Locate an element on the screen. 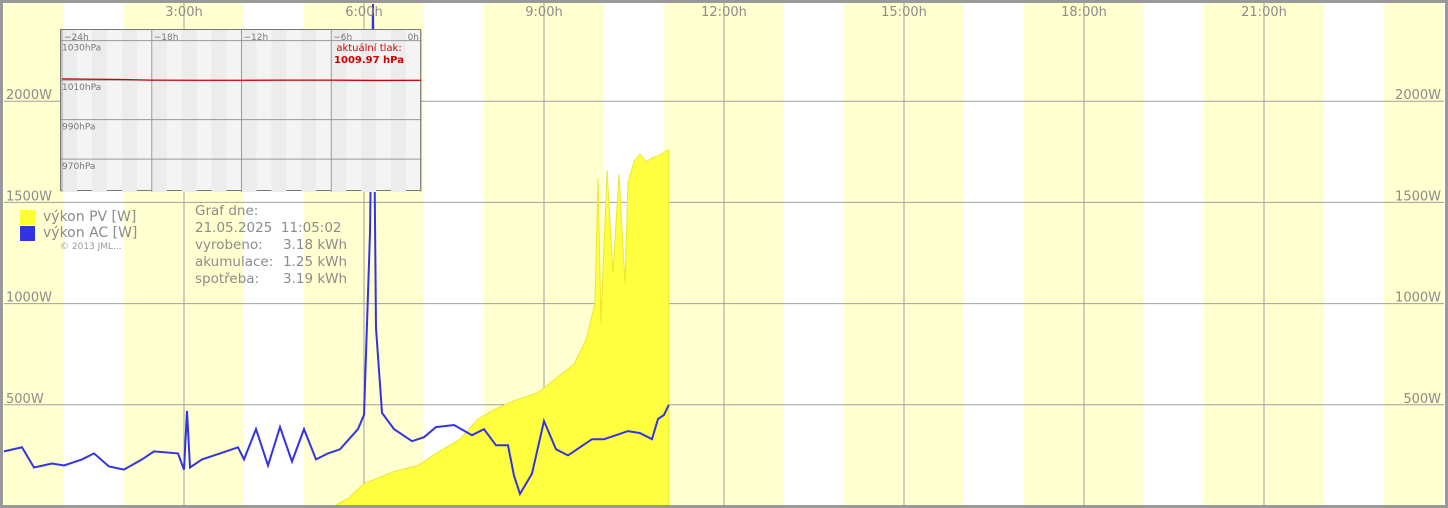  y-tick-label-right: 500W is located at coordinates (1422, 399).